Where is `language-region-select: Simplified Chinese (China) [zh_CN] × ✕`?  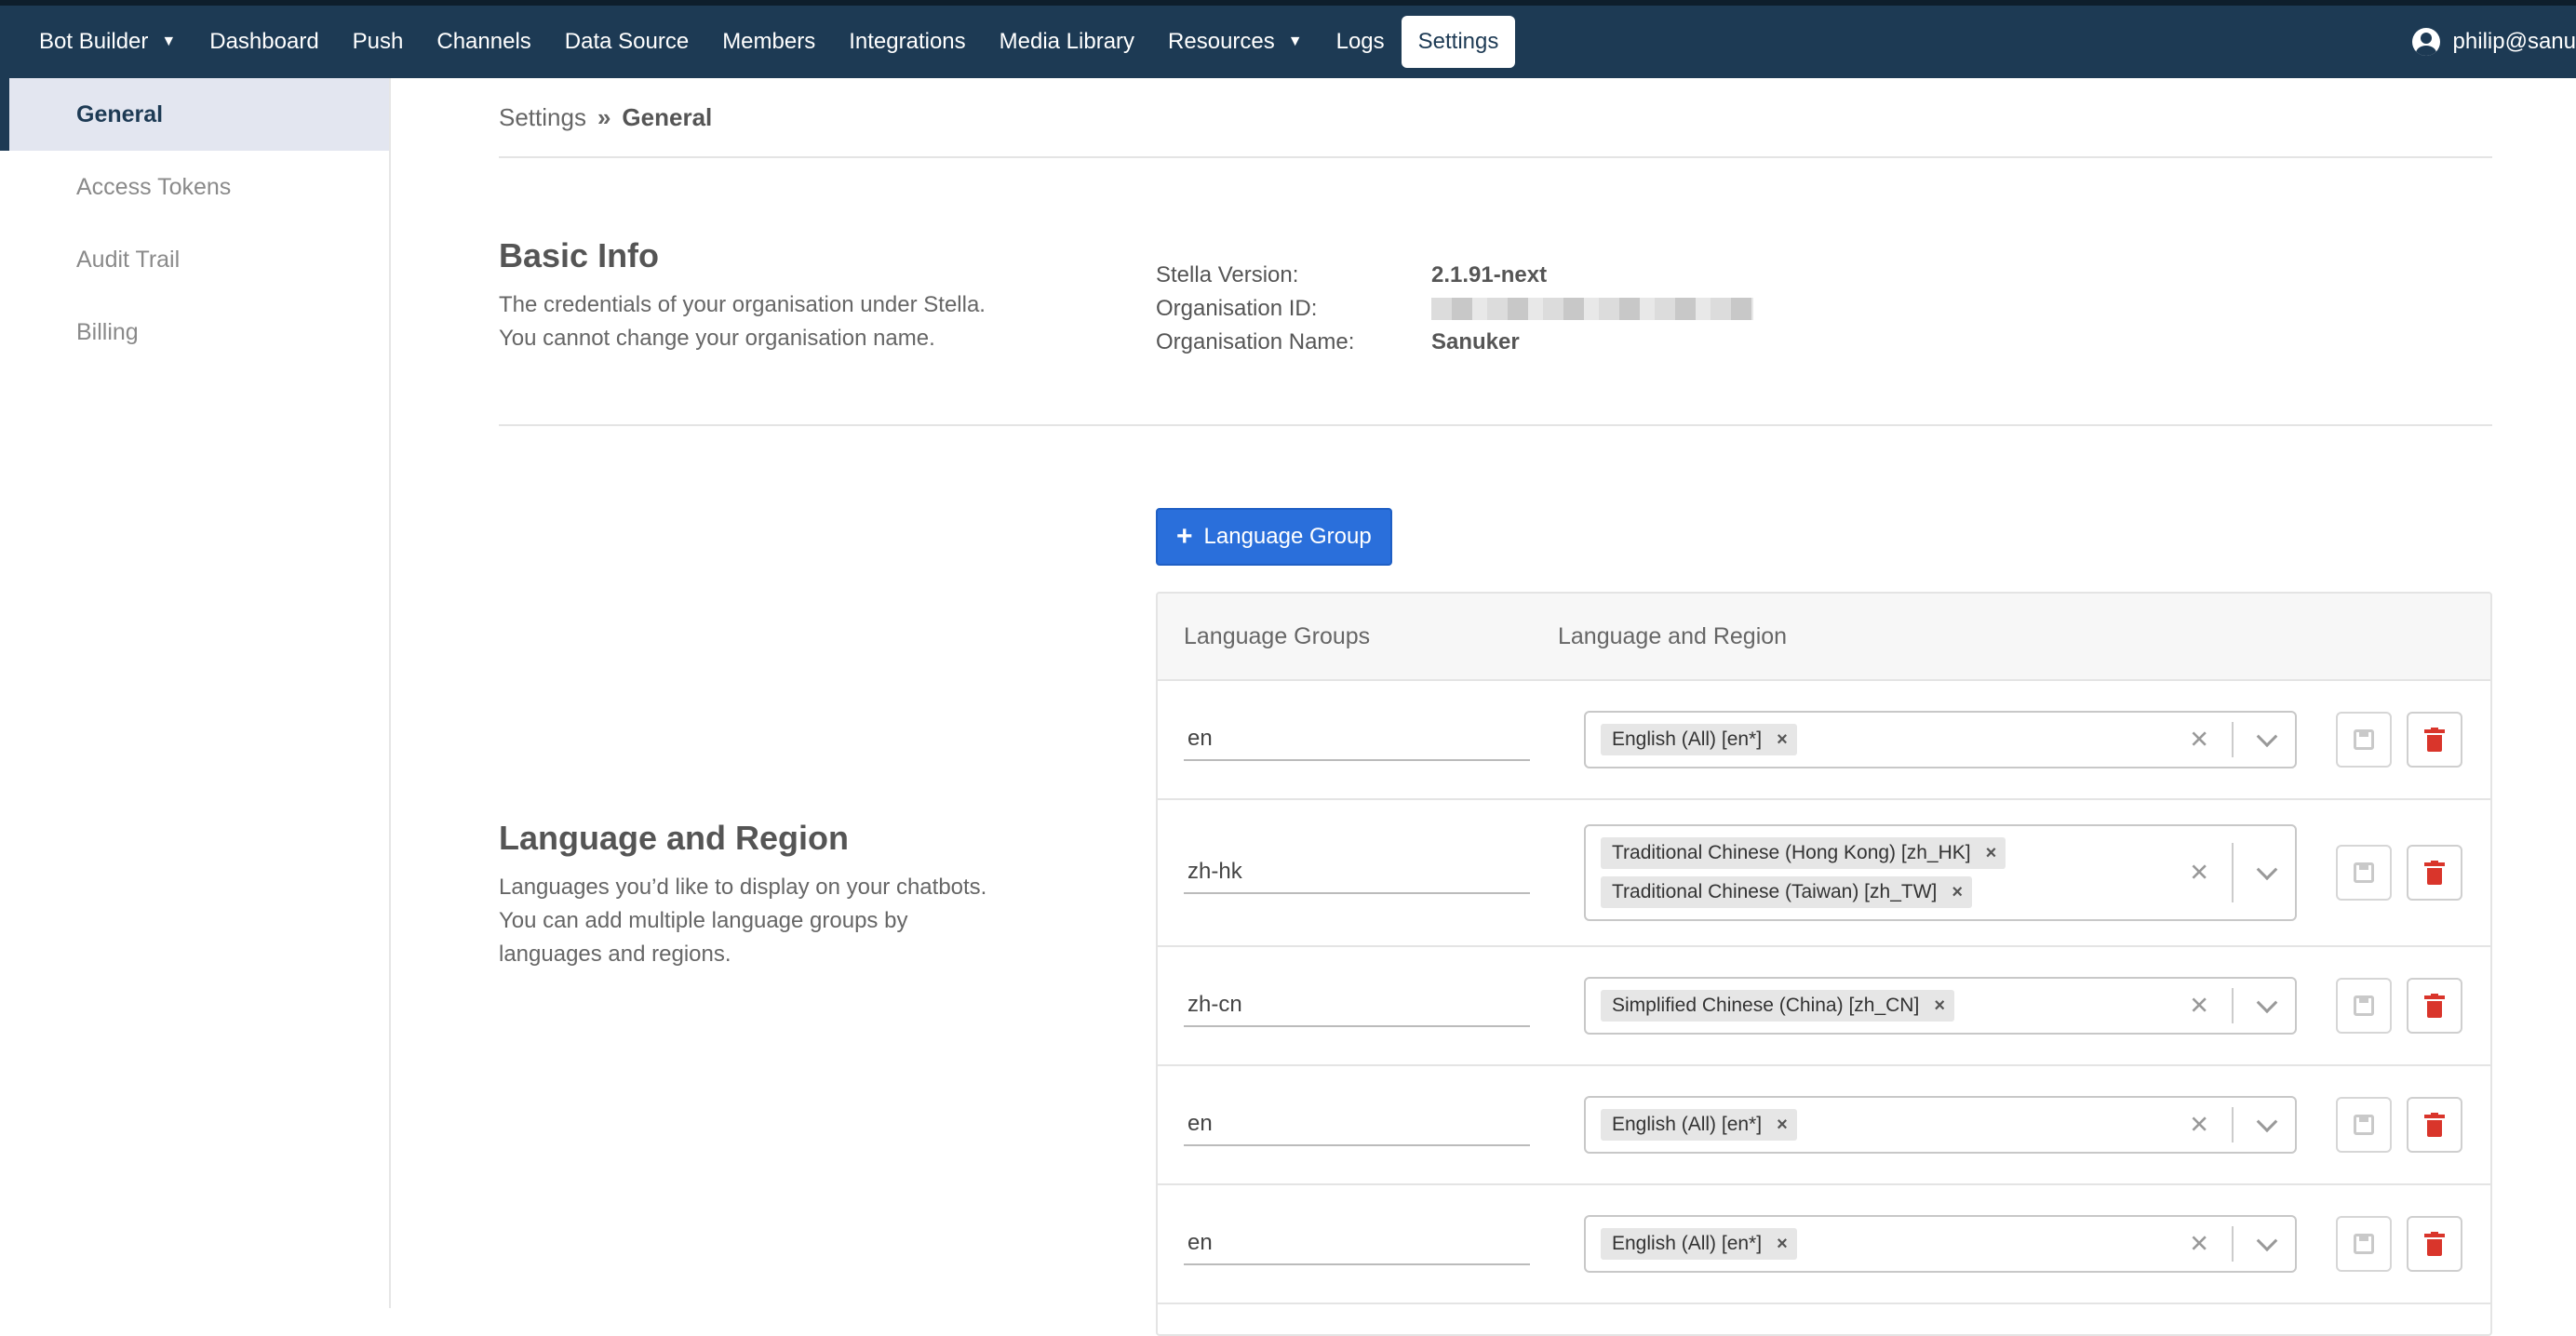 language-region-select: Simplified Chinese (China) [zh_CN] × ✕ is located at coordinates (1940, 1006).